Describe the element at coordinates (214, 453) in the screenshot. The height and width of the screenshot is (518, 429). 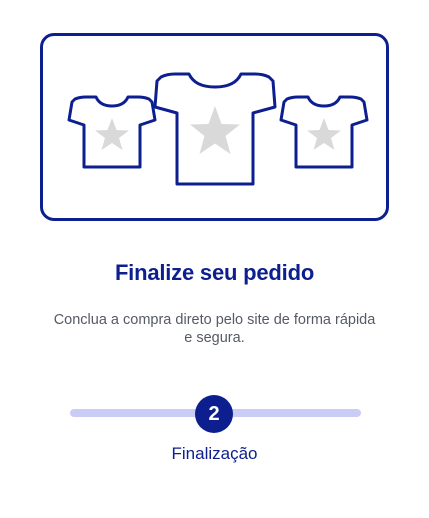
I see `step-label: Finalização` at that location.